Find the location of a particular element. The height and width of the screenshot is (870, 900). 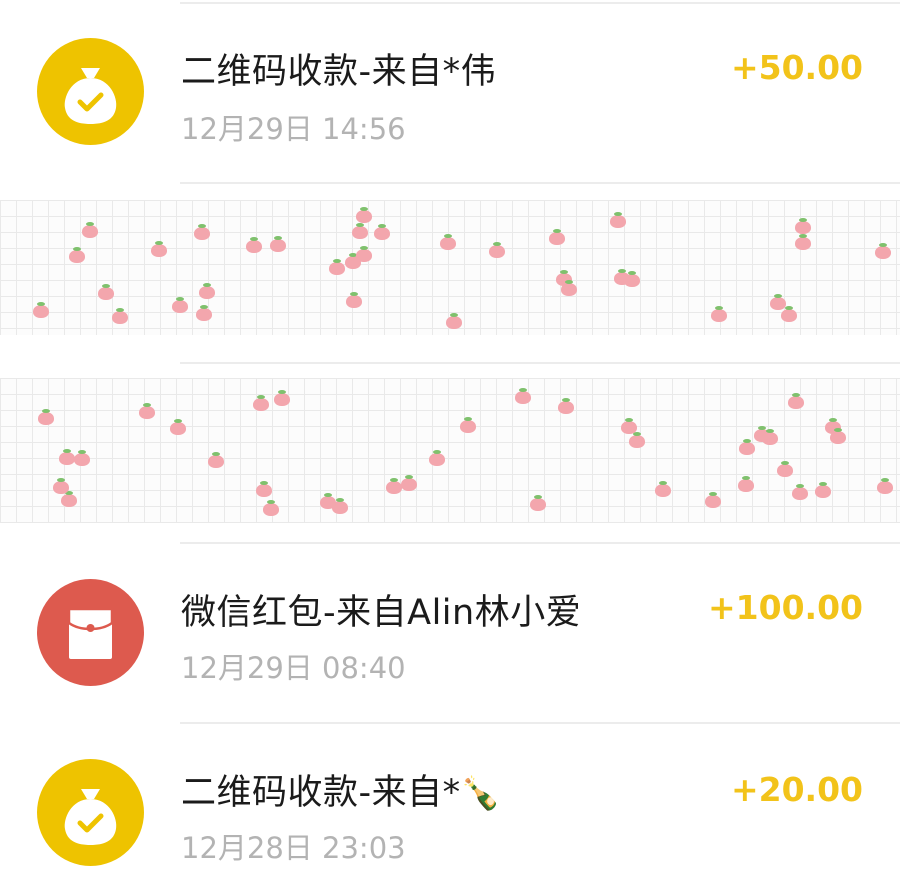

transaction-time: 12月29日 14:56 is located at coordinates (293, 129).